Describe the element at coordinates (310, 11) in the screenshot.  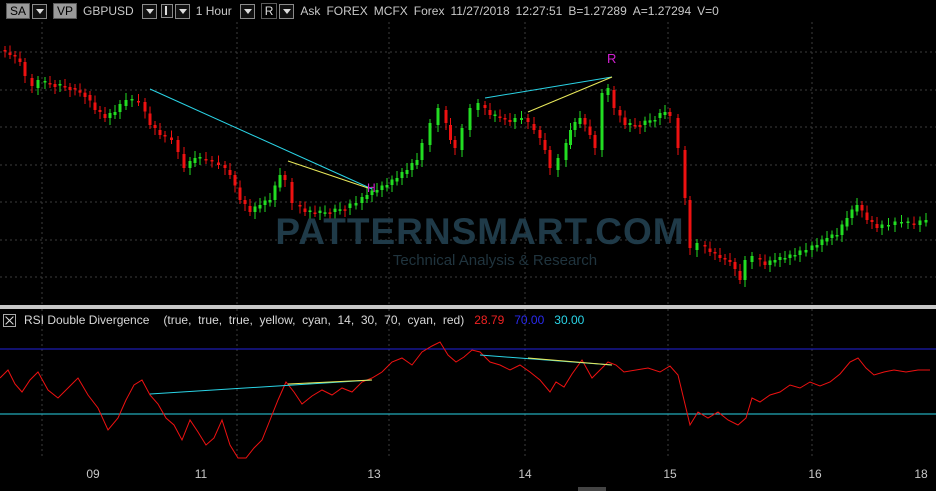
I see `quote-side-label: Ask` at that location.